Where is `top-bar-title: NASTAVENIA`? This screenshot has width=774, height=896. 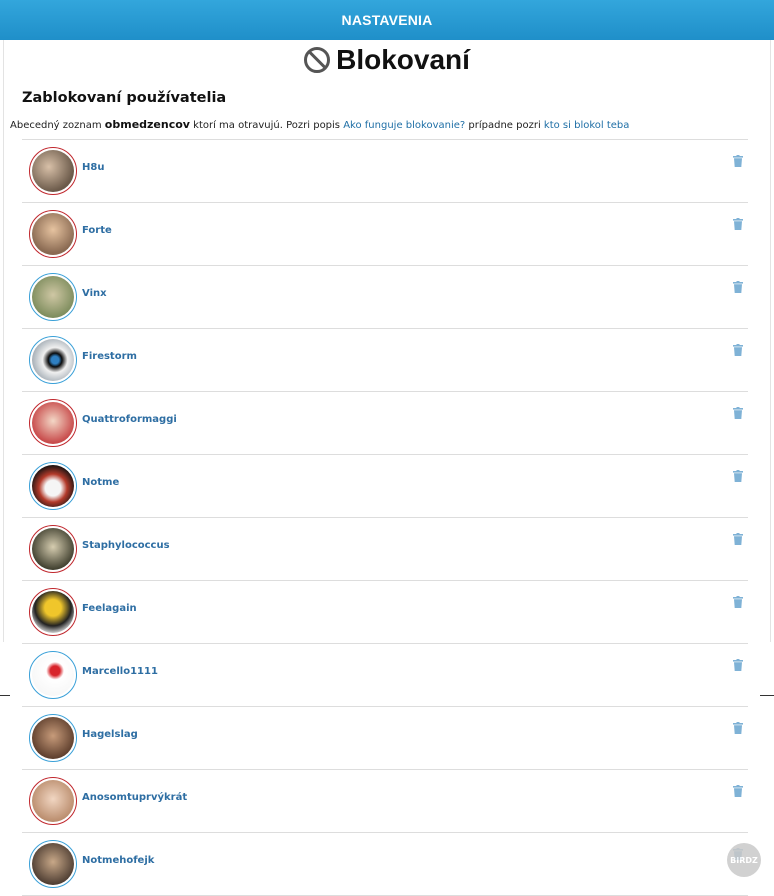
top-bar-title: NASTAVENIA is located at coordinates (387, 20).